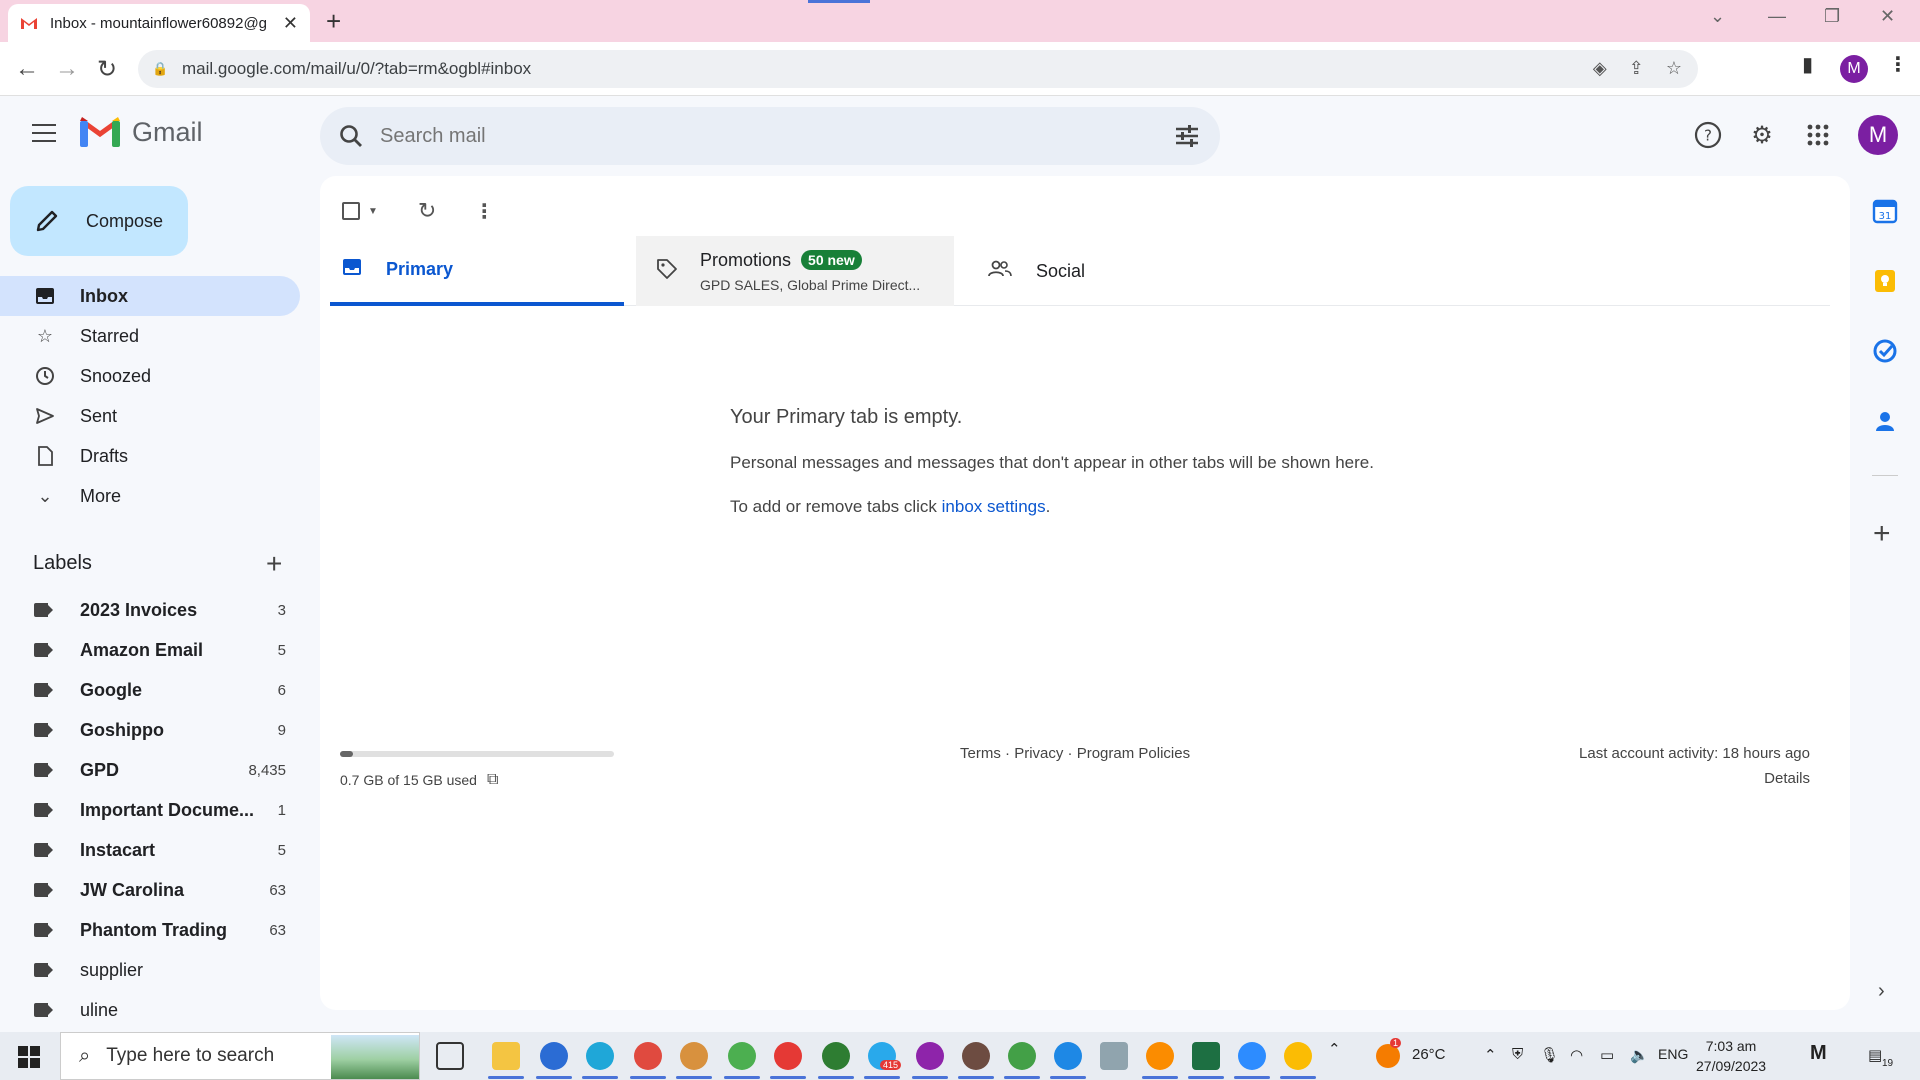  What do you see at coordinates (1885, 281) in the screenshot?
I see `keep-notes-icon` at bounding box center [1885, 281].